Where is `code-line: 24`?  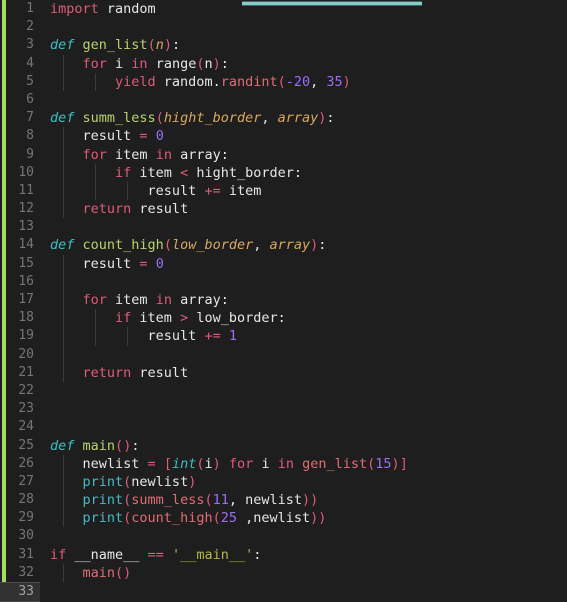
code-line: 24 is located at coordinates (283, 427).